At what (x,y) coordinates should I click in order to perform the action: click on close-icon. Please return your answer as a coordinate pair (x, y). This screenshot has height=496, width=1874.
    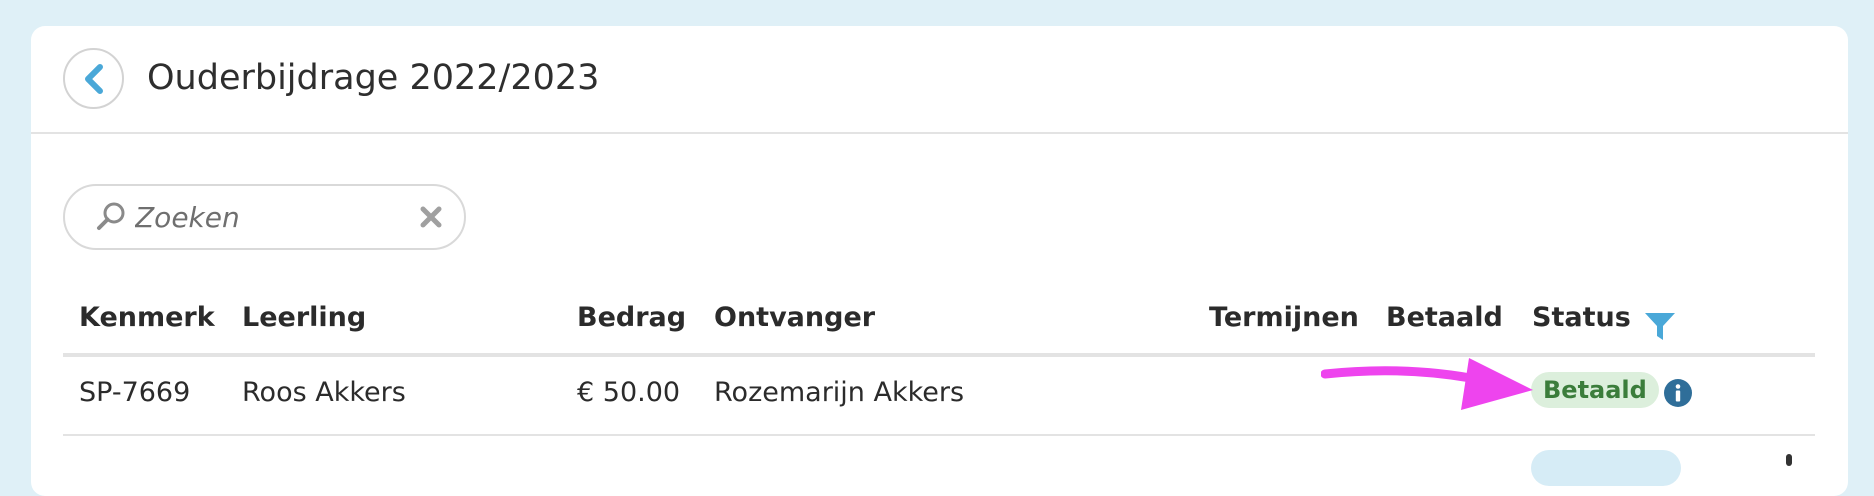
    Looking at the image, I should click on (431, 217).